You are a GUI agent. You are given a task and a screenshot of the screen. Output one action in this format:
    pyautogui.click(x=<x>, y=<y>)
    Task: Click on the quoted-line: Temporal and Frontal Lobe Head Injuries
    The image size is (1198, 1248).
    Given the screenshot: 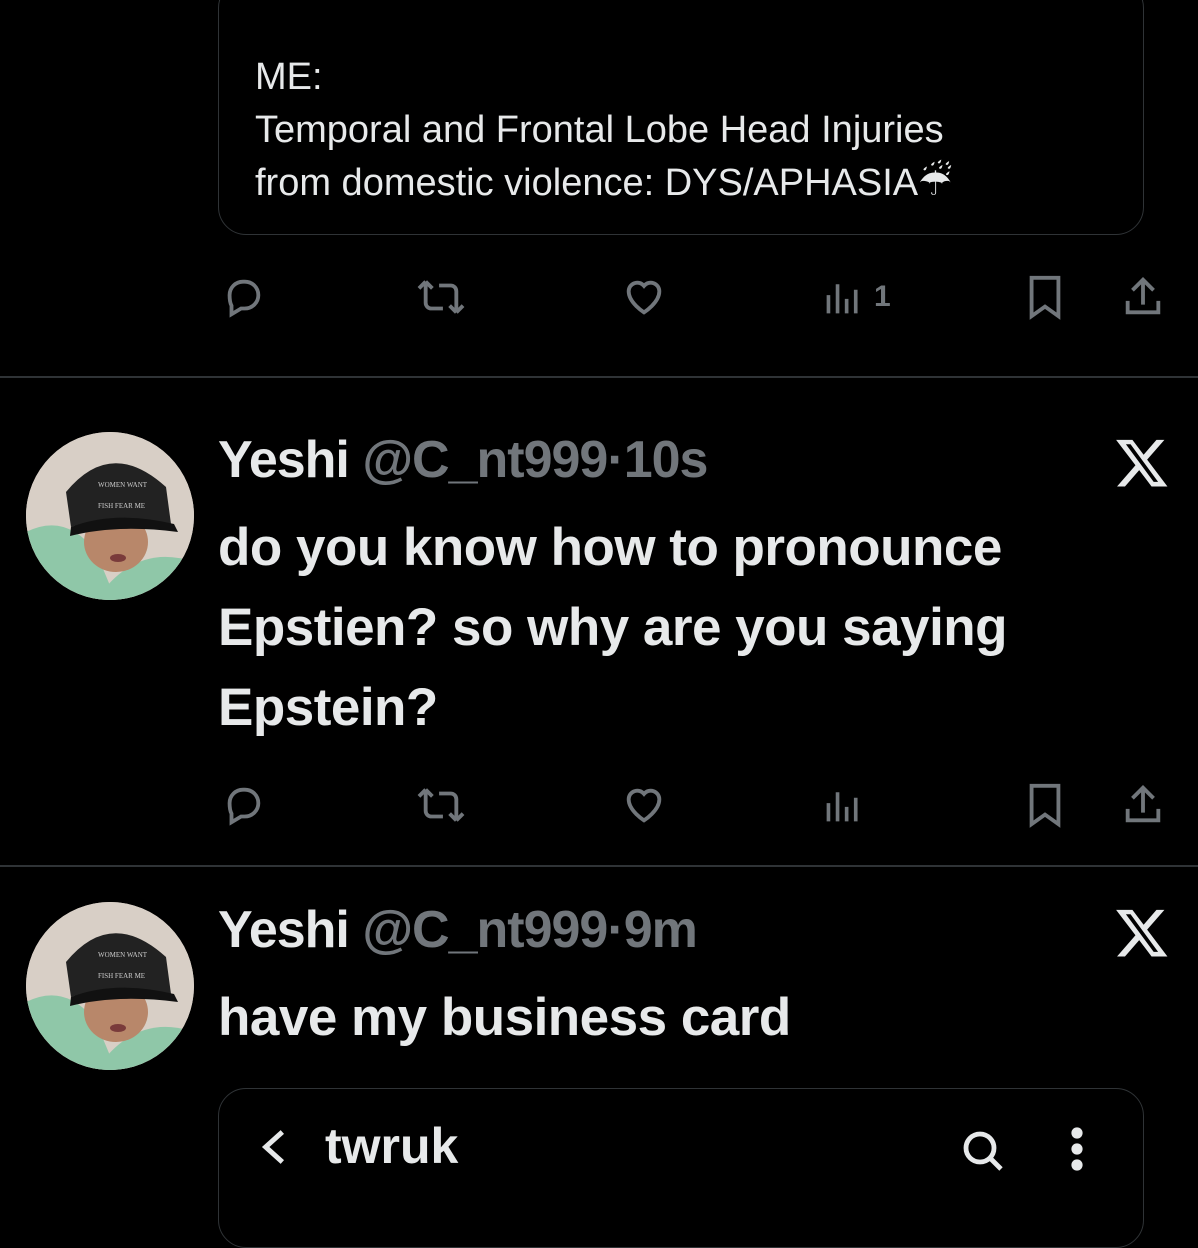 What is the action you would take?
    pyautogui.click(x=599, y=130)
    